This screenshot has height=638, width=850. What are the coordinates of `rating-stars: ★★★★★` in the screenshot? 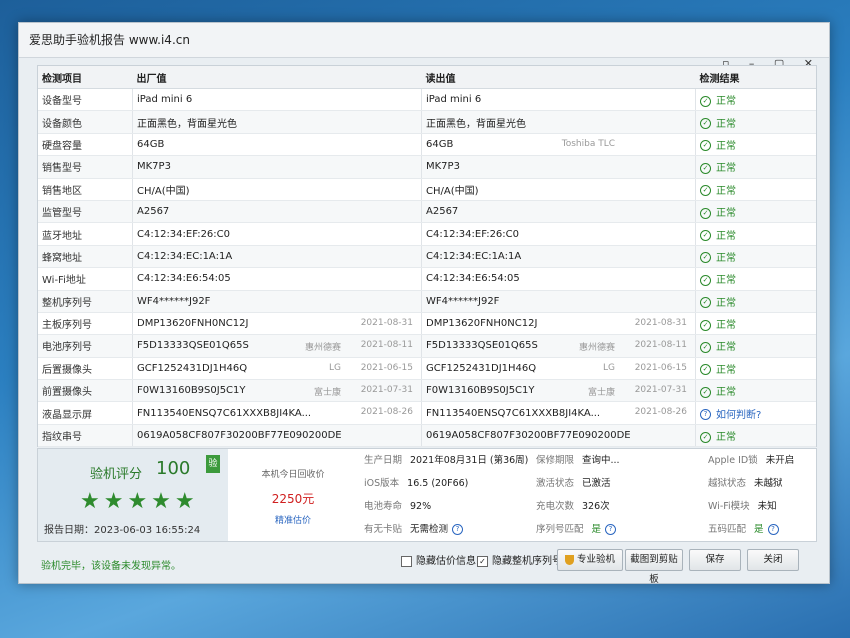 It's located at (139, 501).